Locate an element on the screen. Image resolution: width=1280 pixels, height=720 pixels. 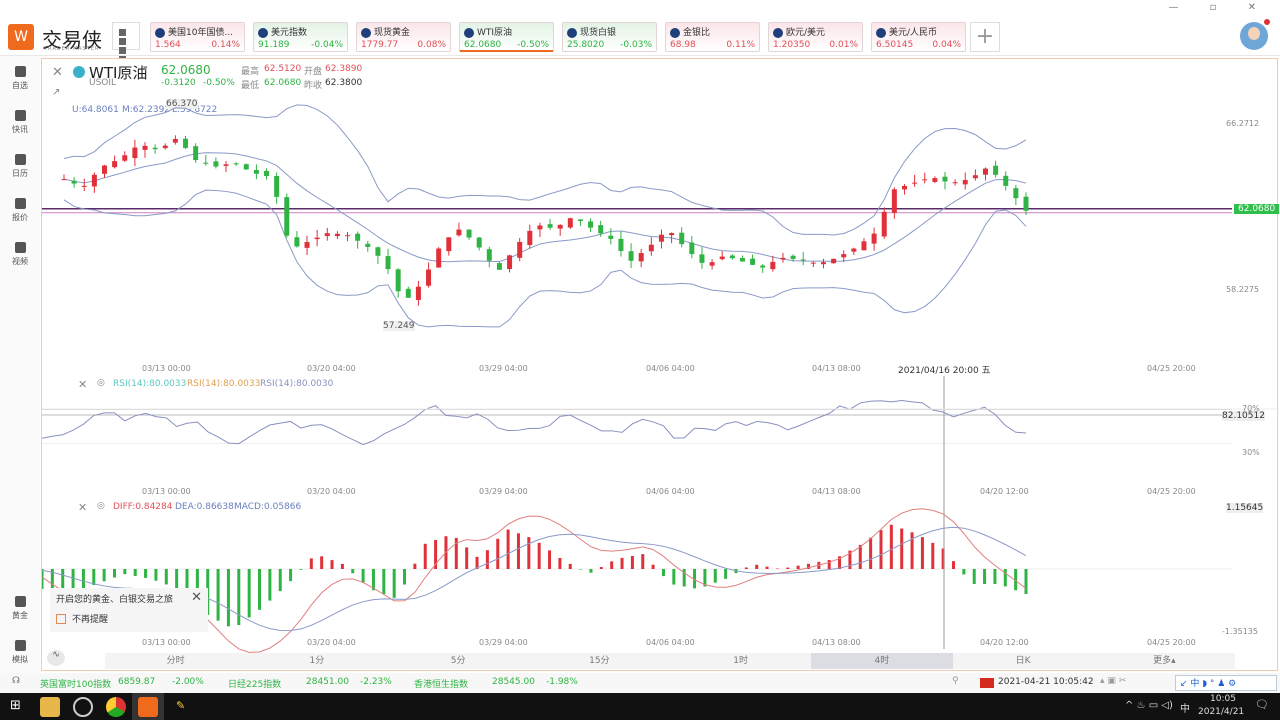
tray-icons: ▴ ▣ ✂ is located at coordinates (1113, 681).